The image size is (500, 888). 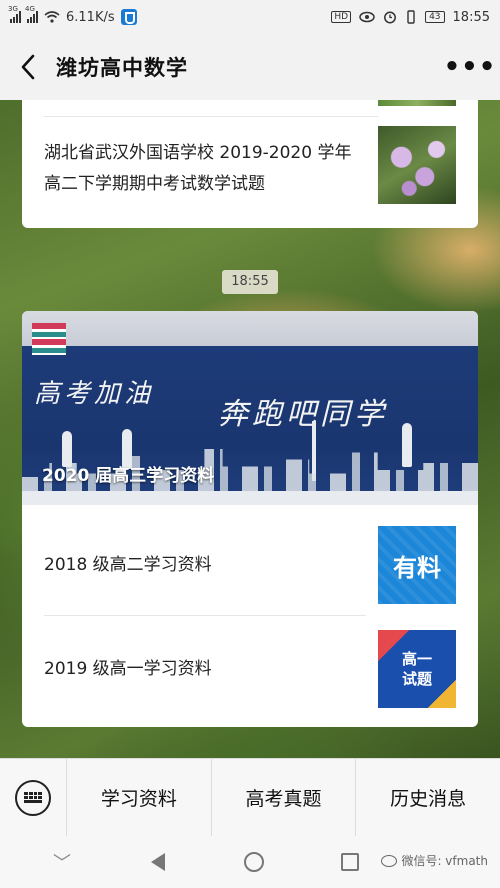 I want to click on flower-thumbnail, so click(x=417, y=165).